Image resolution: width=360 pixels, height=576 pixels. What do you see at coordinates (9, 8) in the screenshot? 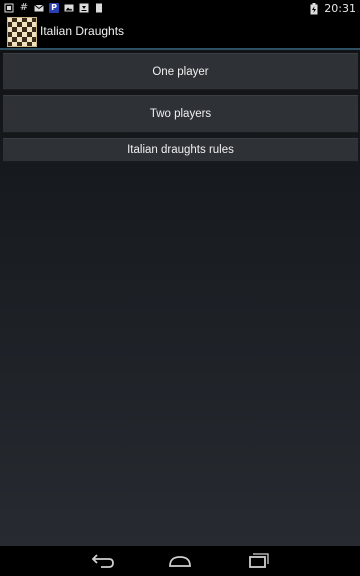
I see `screenshot-notification-icon` at bounding box center [9, 8].